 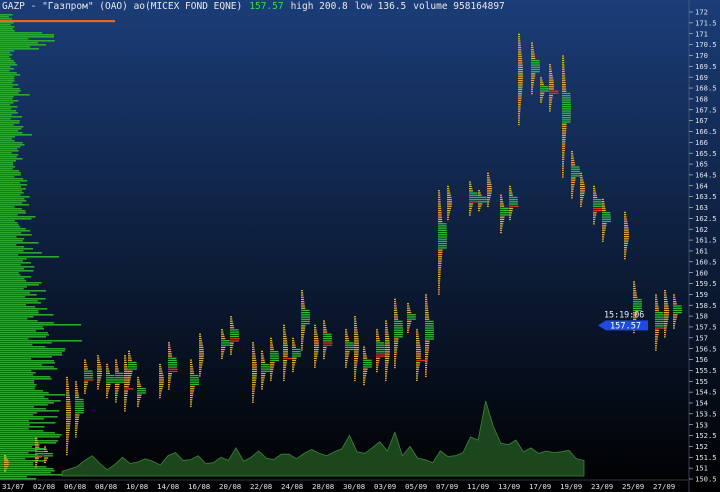 What do you see at coordinates (706, 22) in the screenshot?
I see `price-tick-label: 171.5` at bounding box center [706, 22].